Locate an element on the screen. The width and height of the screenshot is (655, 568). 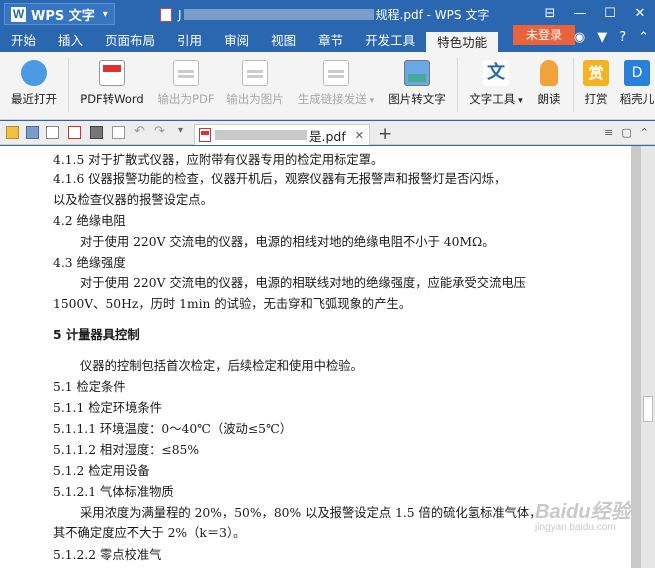
tab-view: 视图 is located at coordinates (283, 41).